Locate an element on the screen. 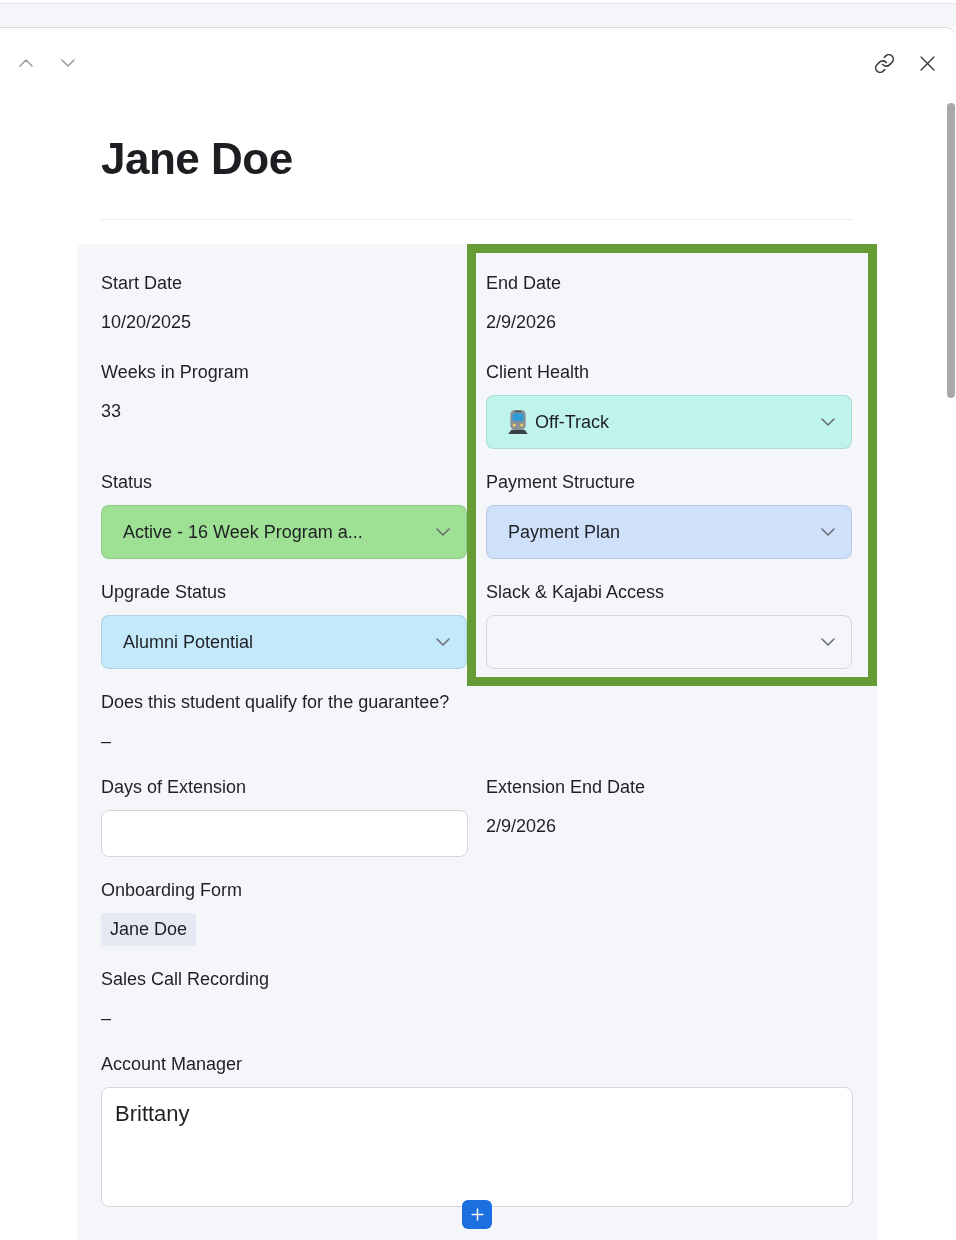 This screenshot has width=956, height=1240. field-label: Weeks in Program is located at coordinates (175, 372).